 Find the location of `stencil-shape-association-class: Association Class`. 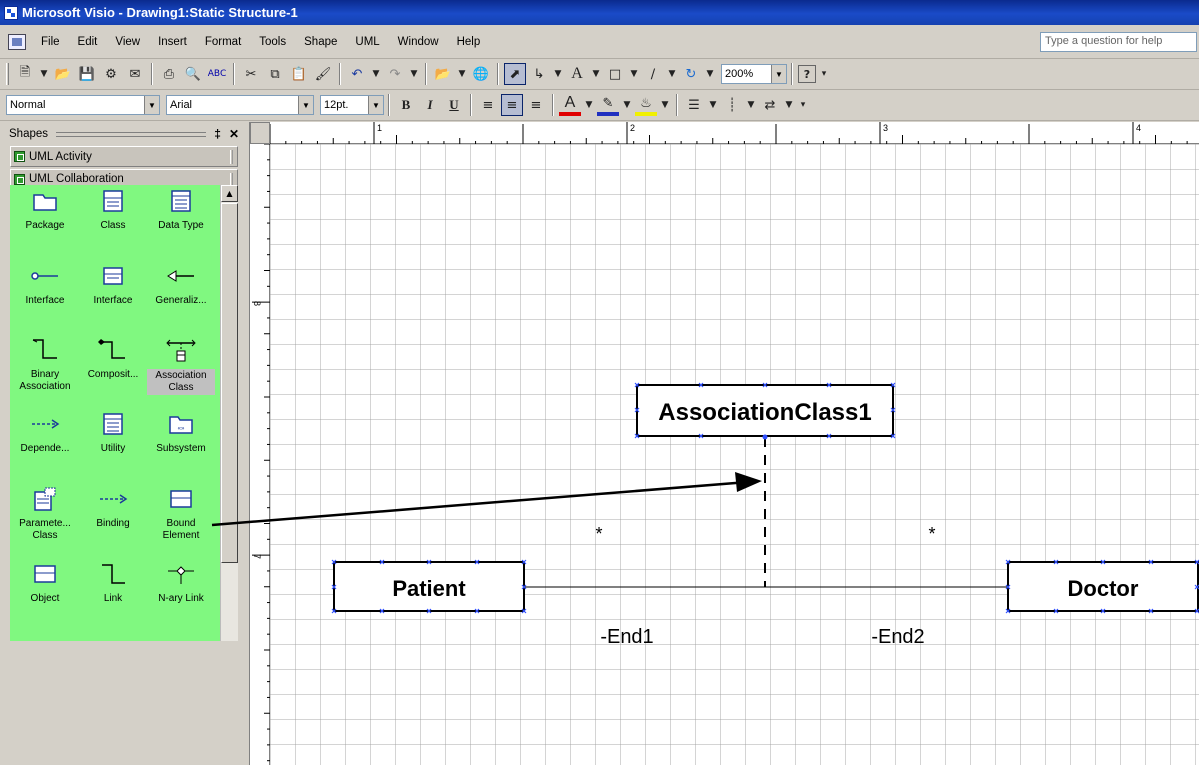

stencil-shape-association-class: Association Class is located at coordinates (181, 365).